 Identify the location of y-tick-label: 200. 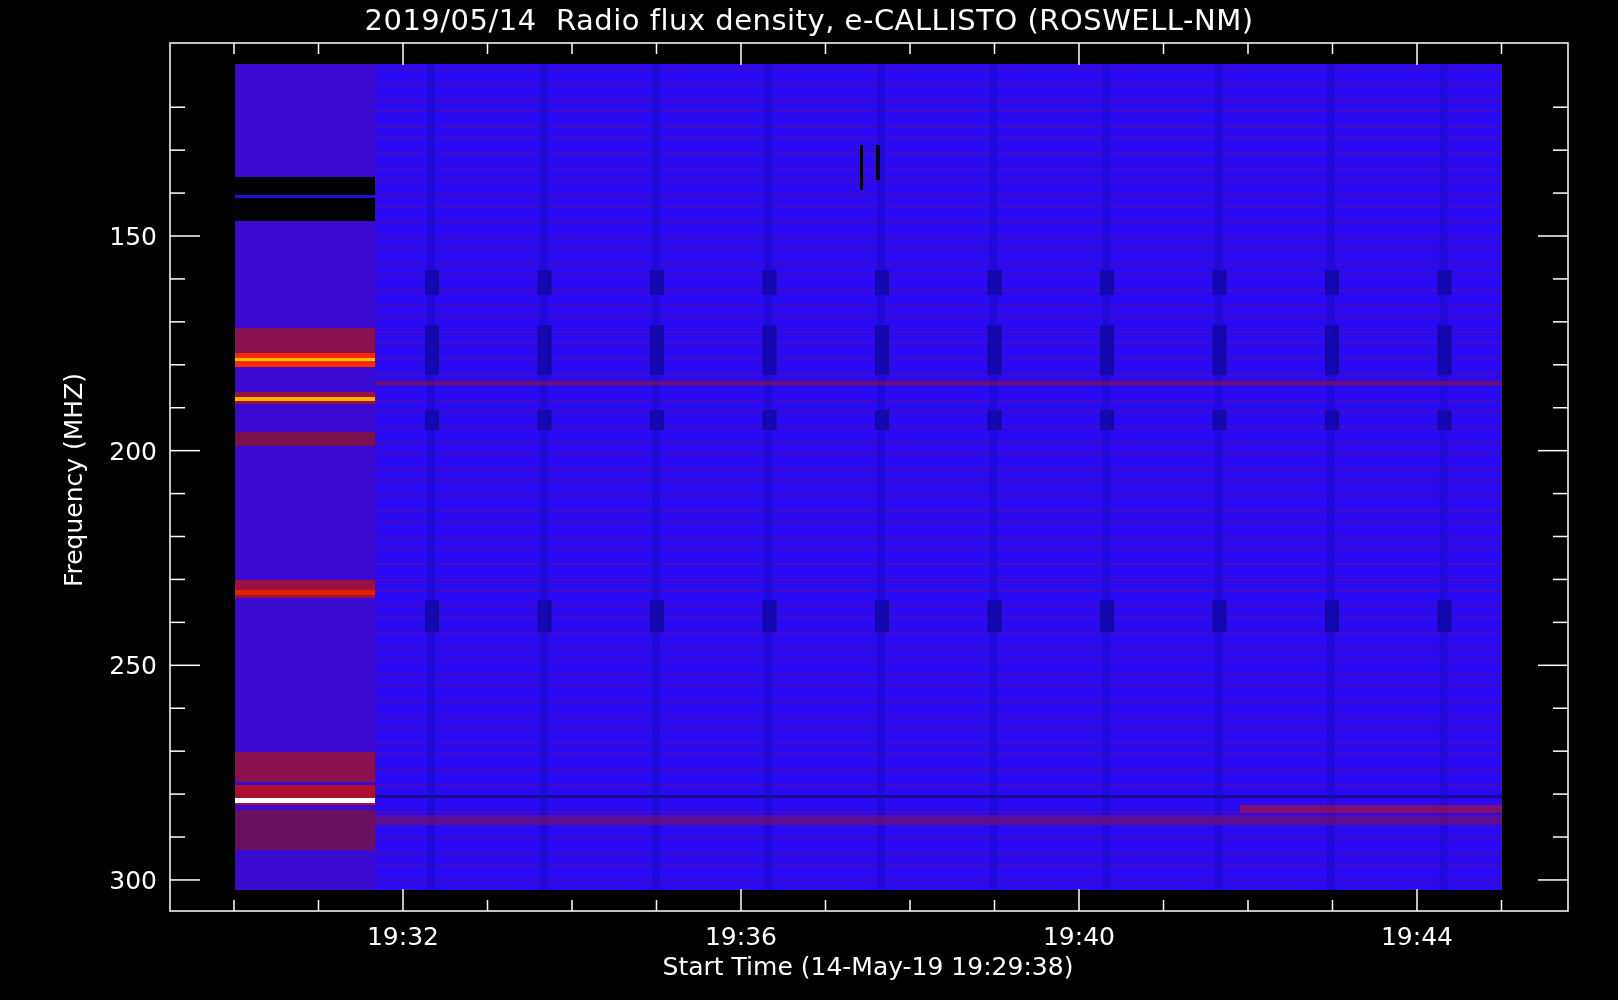
(133, 451).